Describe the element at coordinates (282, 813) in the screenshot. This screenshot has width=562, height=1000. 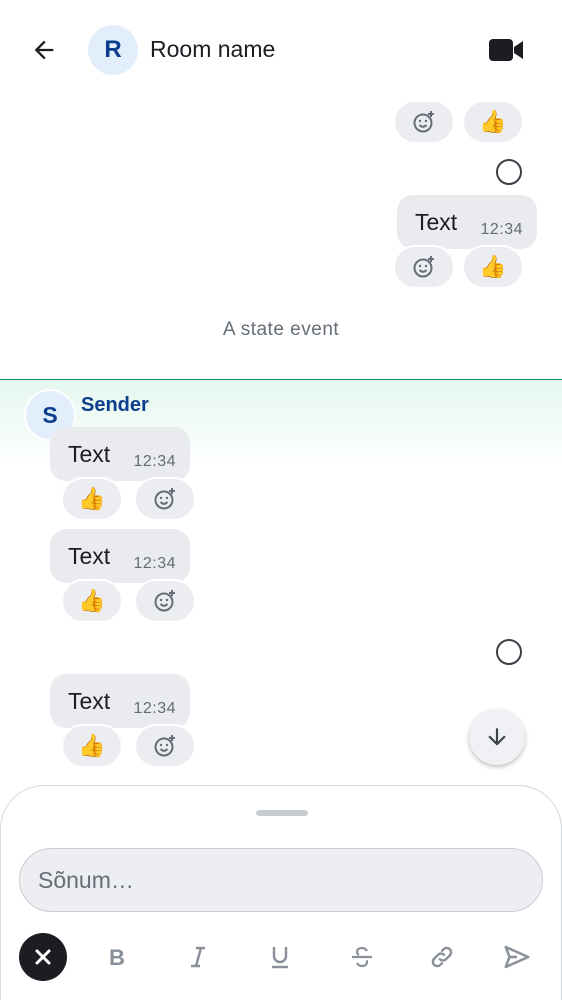
I see `drag-handle` at that location.